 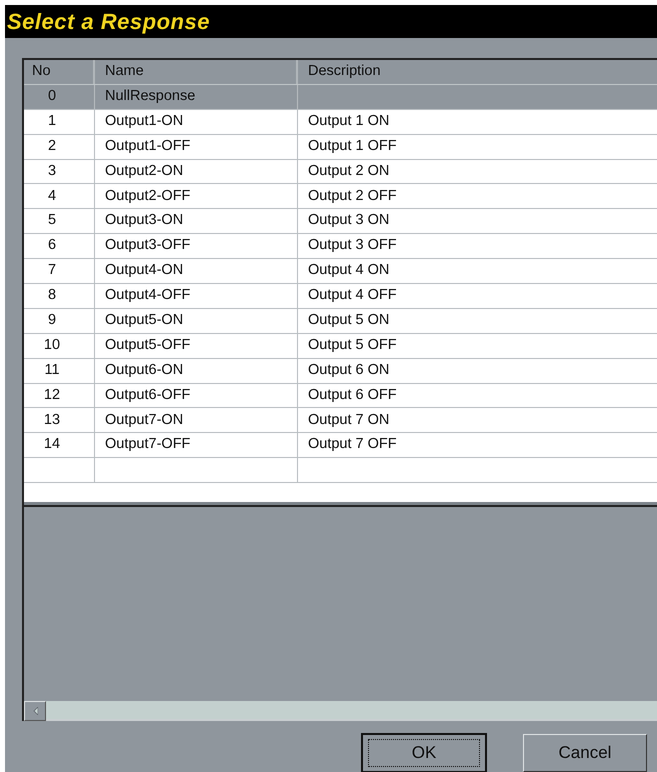 What do you see at coordinates (144, 420) in the screenshot?
I see `table-cell-text: Output7-ON` at bounding box center [144, 420].